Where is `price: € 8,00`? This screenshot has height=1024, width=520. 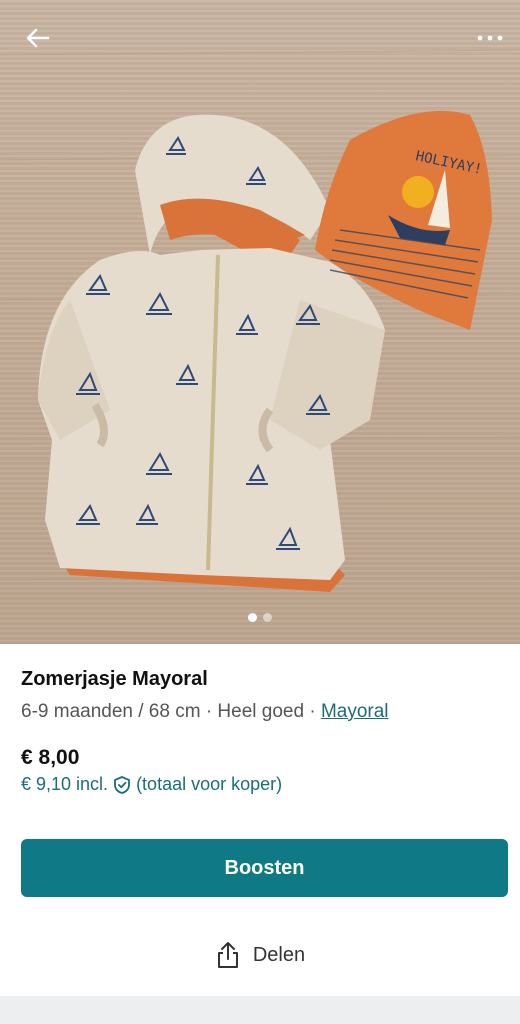
price: € 8,00 is located at coordinates (50, 757).